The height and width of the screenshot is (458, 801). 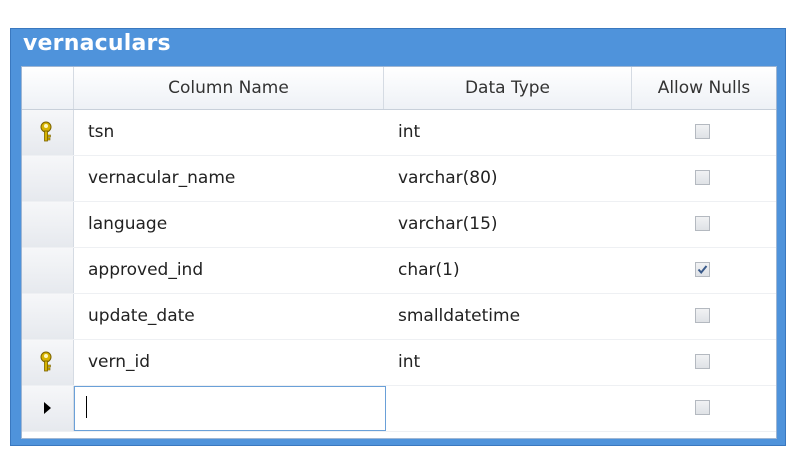 I want to click on allow-nulls-header: Allow Nulls, so click(x=704, y=88).